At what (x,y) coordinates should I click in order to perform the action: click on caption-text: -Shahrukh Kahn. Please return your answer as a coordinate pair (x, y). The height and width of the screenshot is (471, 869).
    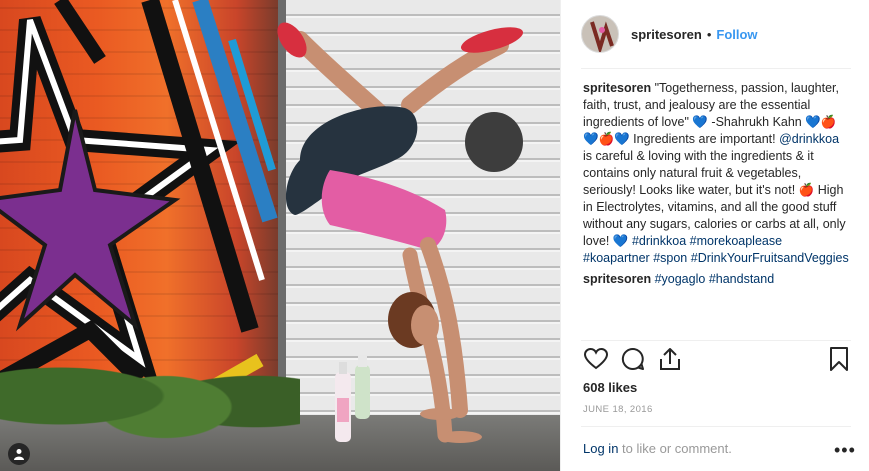
    Looking at the image, I should click on (756, 122).